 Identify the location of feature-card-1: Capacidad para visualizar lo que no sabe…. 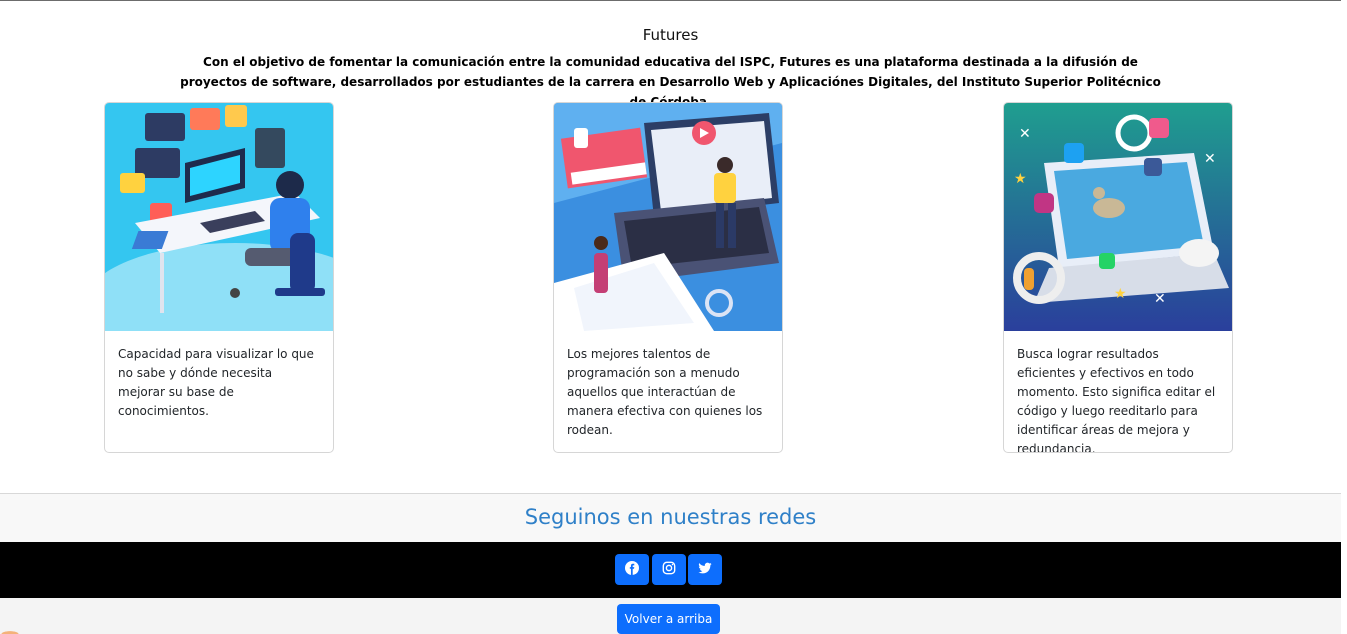
(219, 277).